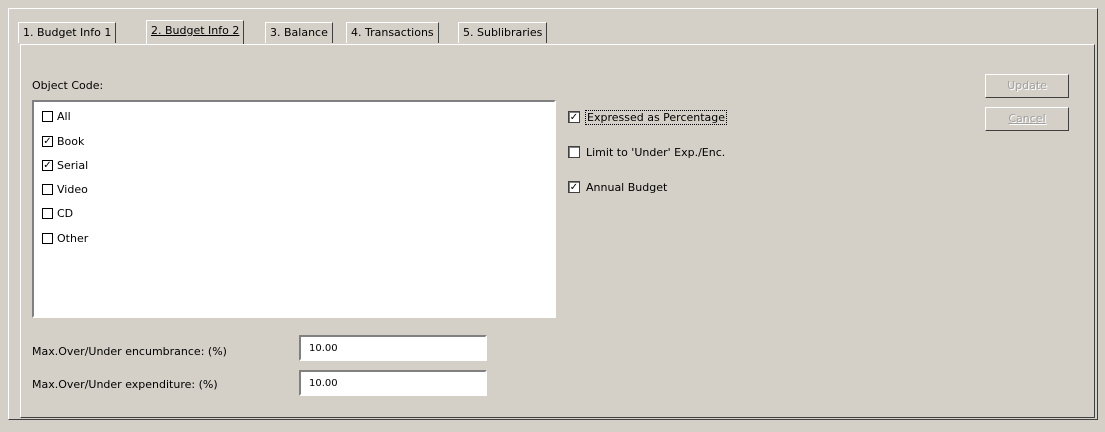 This screenshot has width=1105, height=432. Describe the element at coordinates (392, 32) in the screenshot. I see `tab-transactions: 4. Transactions` at that location.